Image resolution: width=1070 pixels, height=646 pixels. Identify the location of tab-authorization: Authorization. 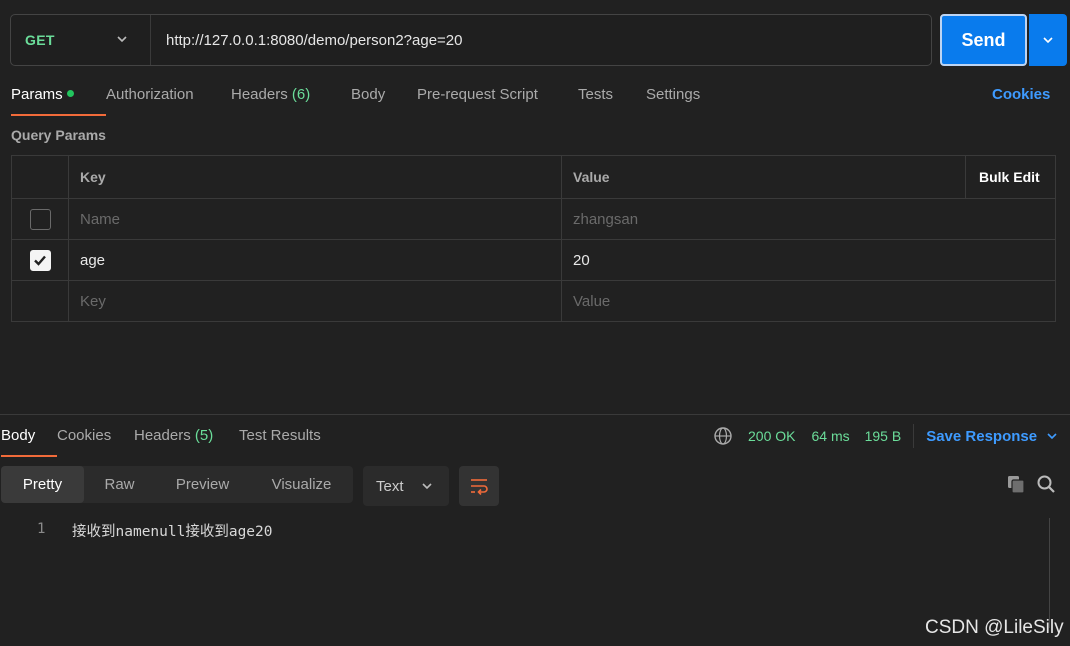
(168, 98).